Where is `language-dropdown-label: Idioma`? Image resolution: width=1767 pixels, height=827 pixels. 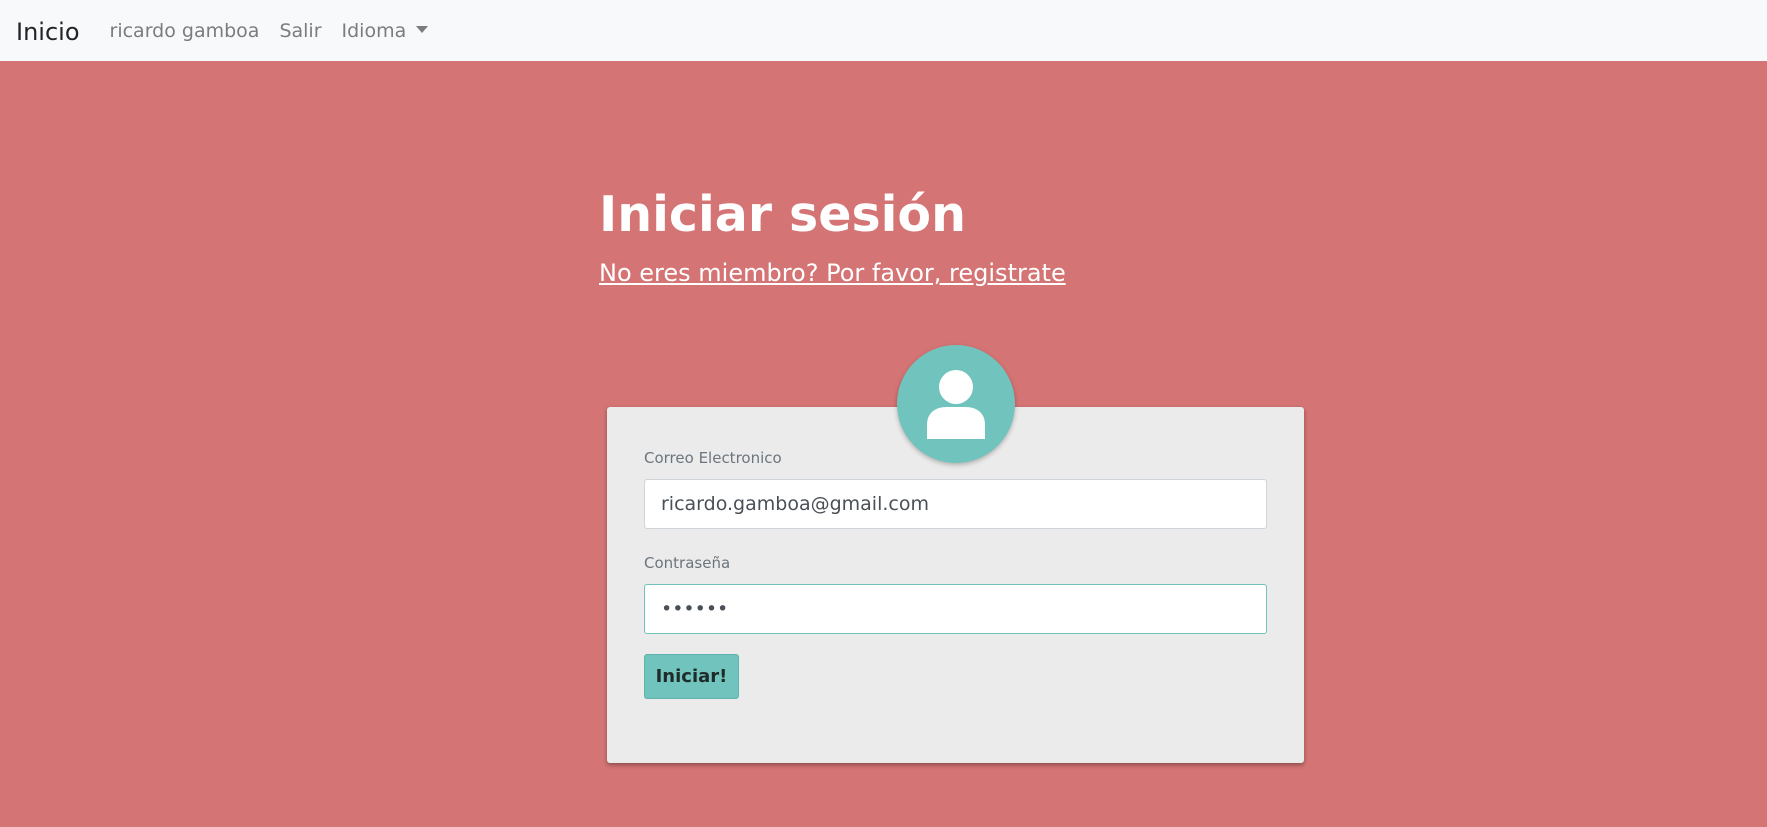 language-dropdown-label: Idioma is located at coordinates (374, 30).